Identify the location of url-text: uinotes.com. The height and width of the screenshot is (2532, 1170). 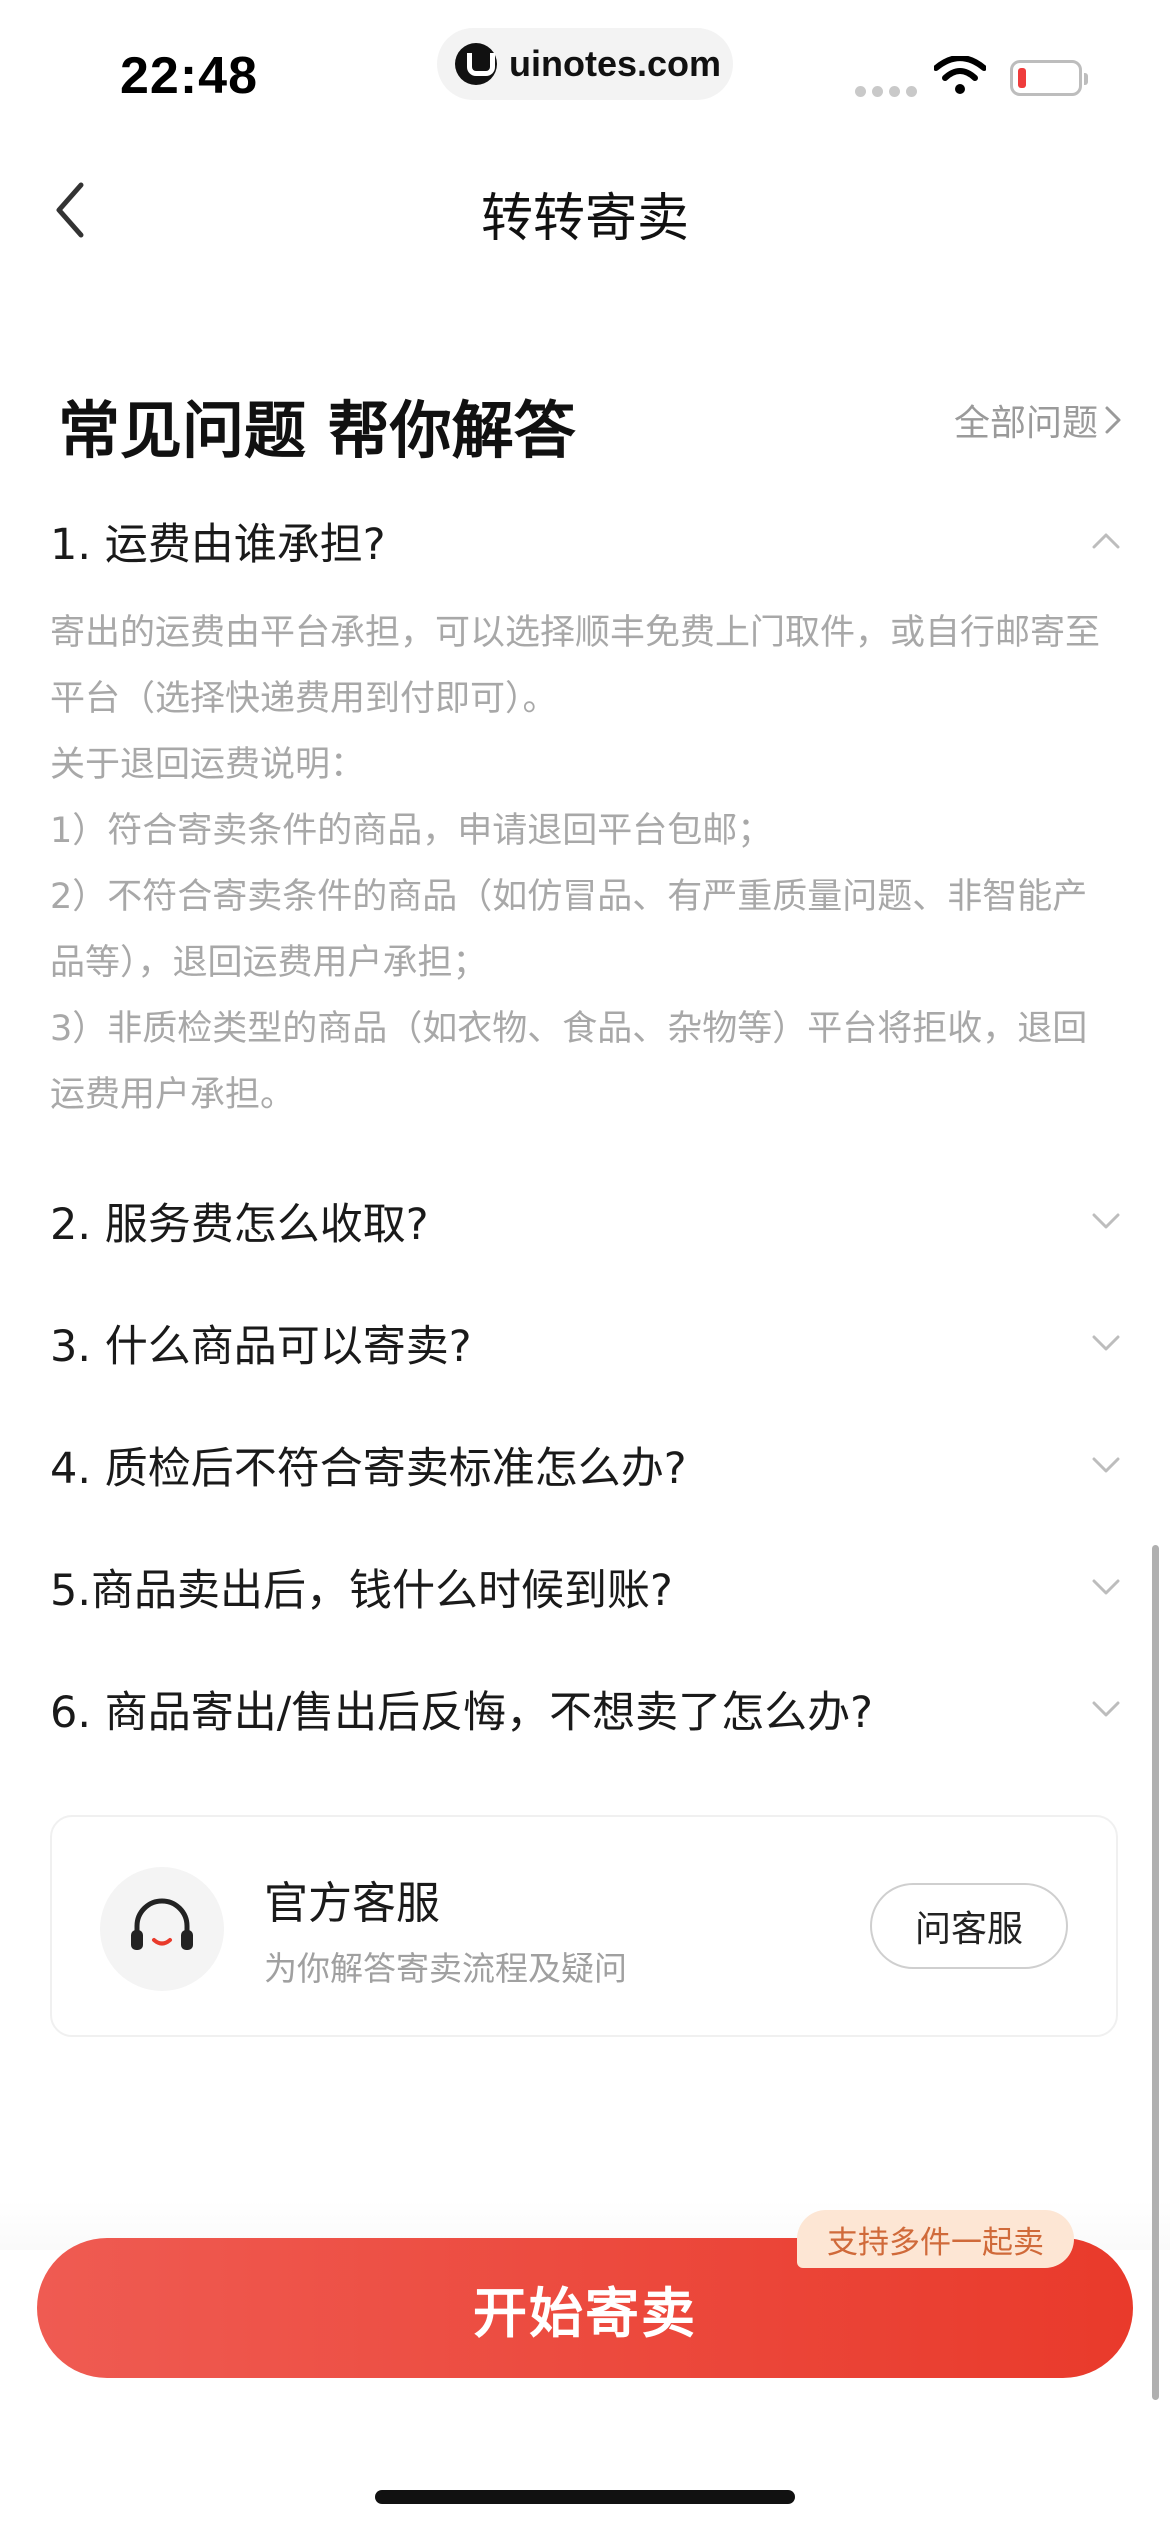
(615, 63).